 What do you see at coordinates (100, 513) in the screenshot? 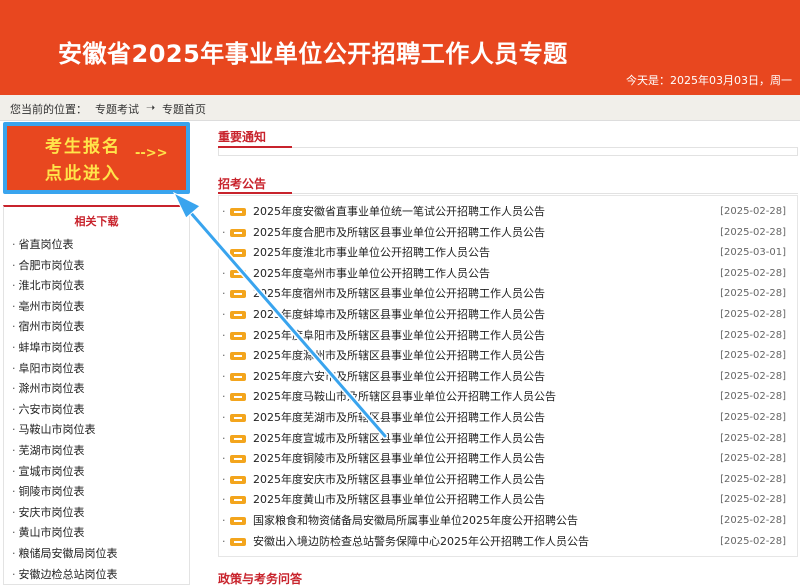
I see `download-link: 安庆市岗位表` at bounding box center [100, 513].